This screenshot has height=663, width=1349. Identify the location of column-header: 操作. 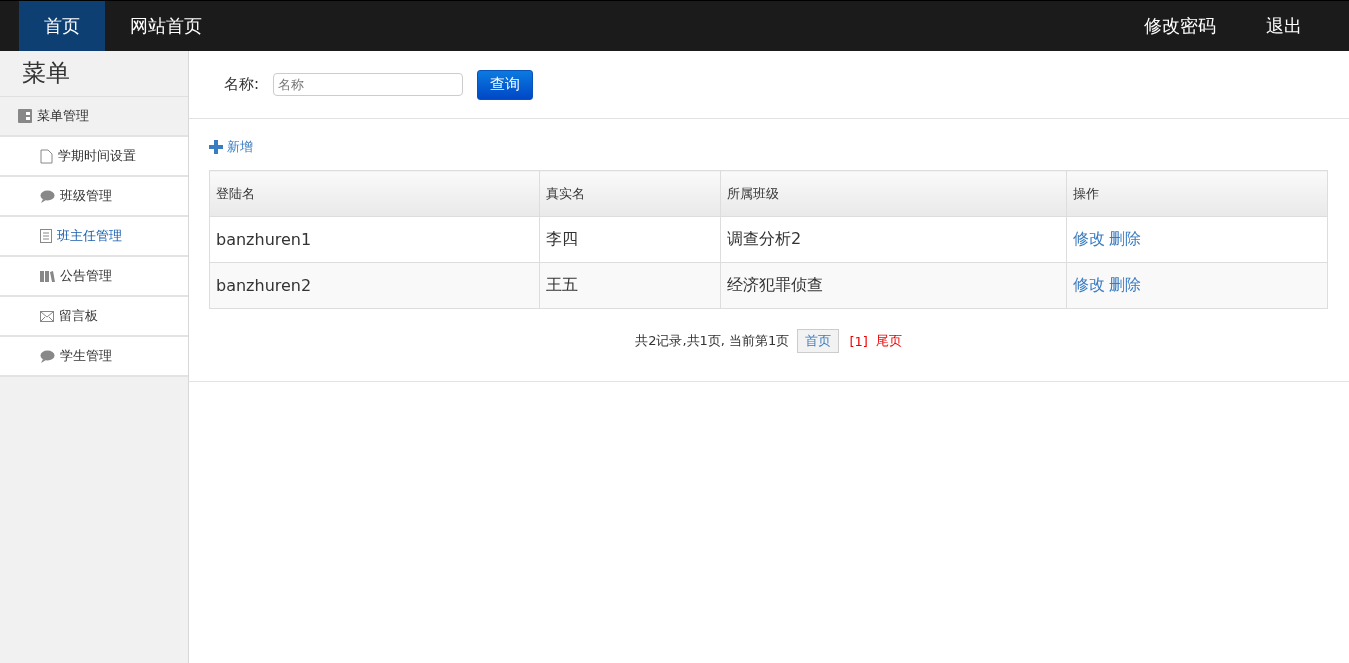
(1197, 193).